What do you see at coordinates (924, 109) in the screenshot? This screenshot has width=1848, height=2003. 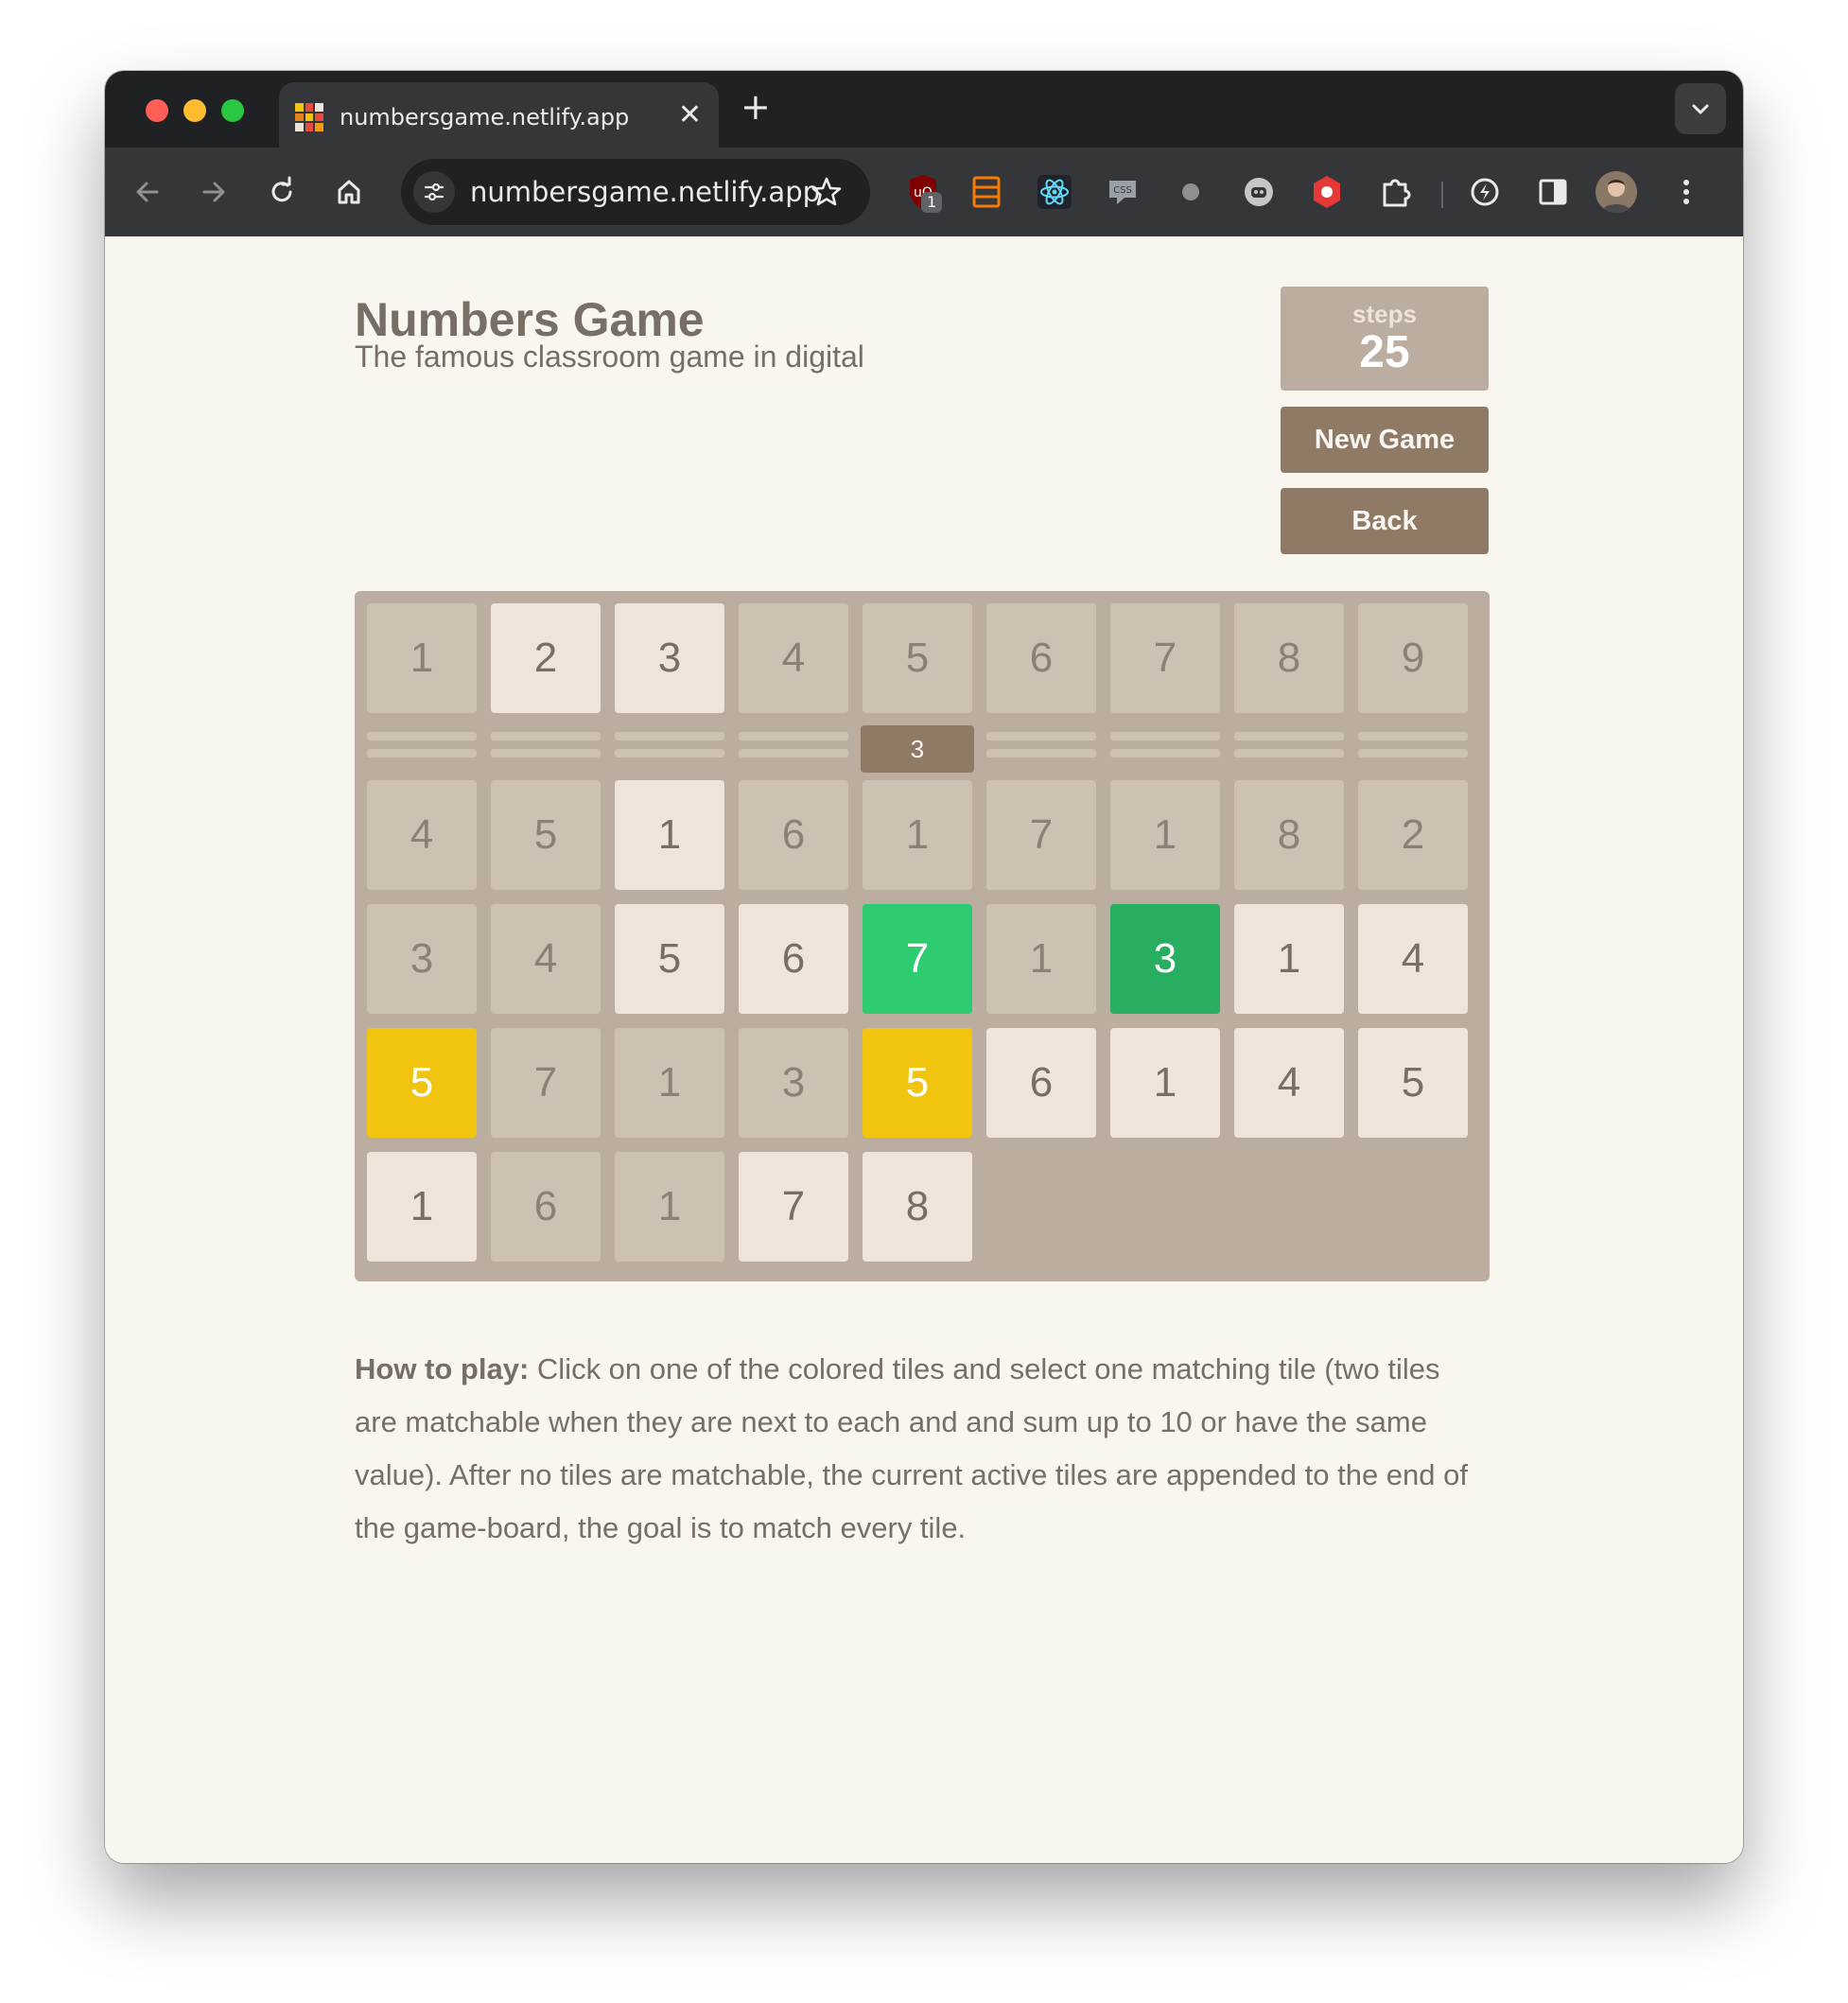 I see `tab-strip: numbersgame.netlify.app ✕ +` at bounding box center [924, 109].